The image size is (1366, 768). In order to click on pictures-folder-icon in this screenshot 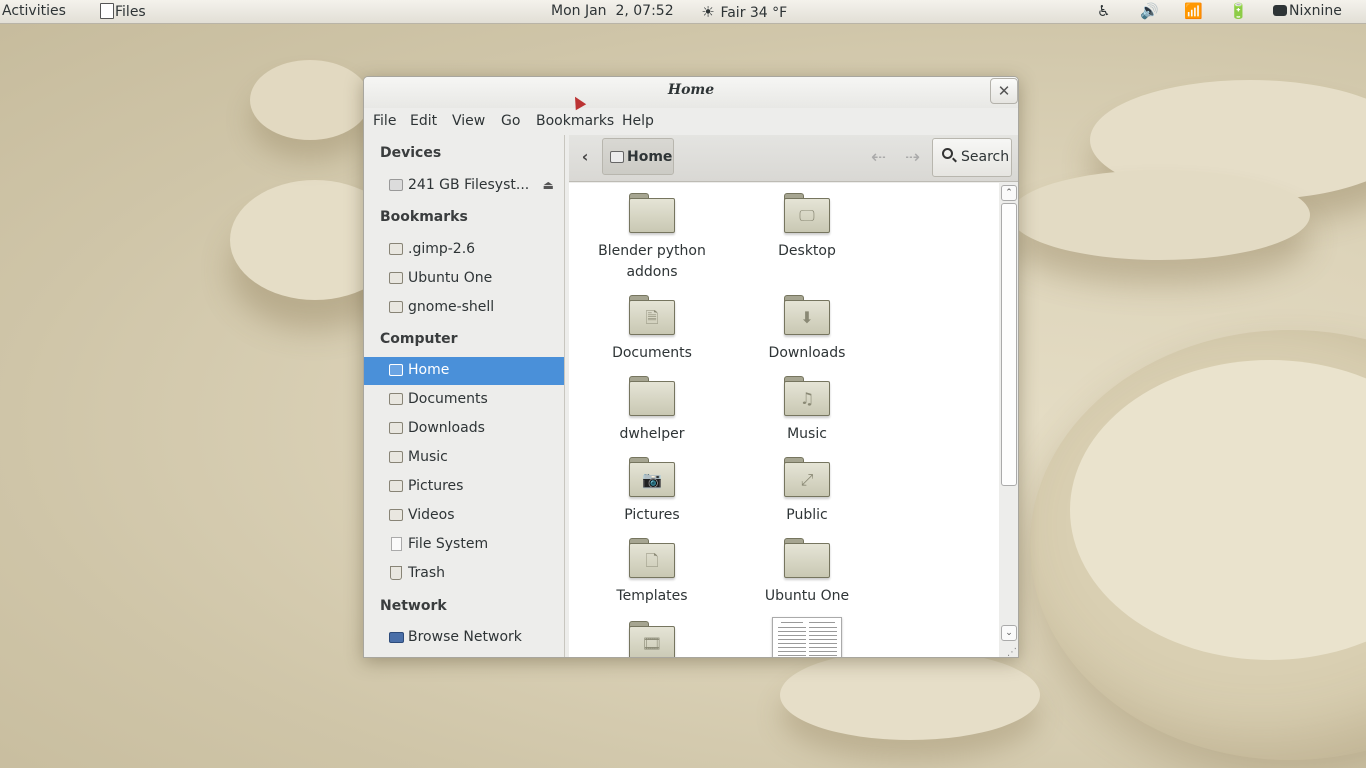, I will do `click(396, 486)`.